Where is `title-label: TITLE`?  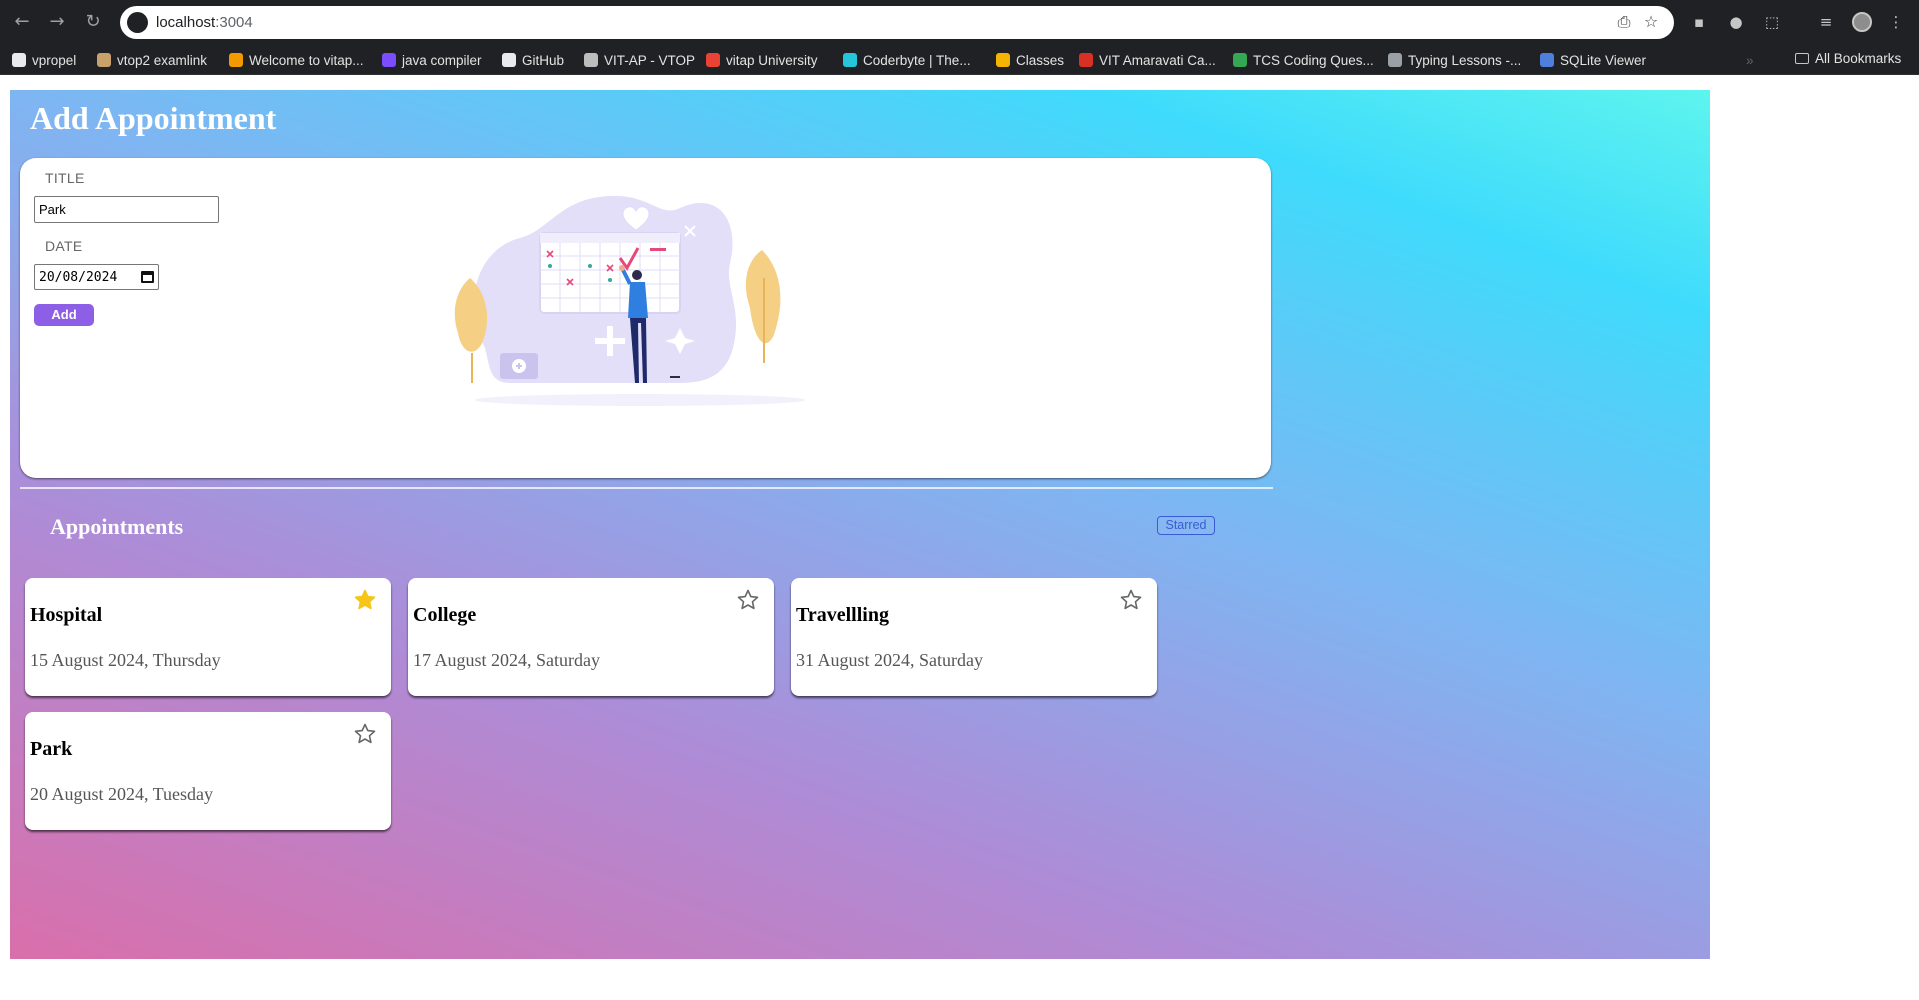
title-label: TITLE is located at coordinates (65, 178).